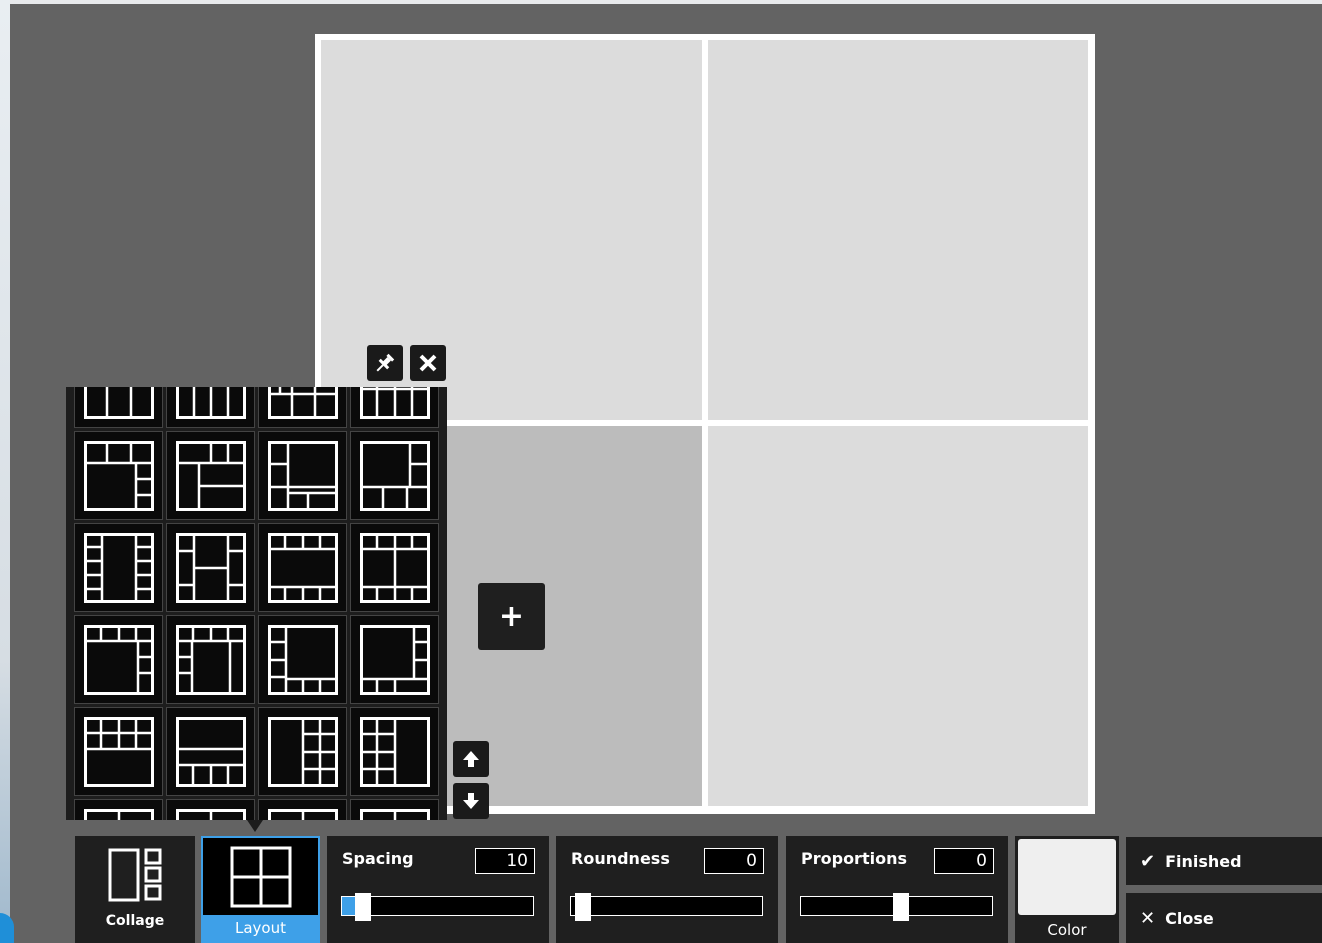 This screenshot has width=1322, height=943. Describe the element at coordinates (666, 2) in the screenshot. I see `top-window-edge` at that location.